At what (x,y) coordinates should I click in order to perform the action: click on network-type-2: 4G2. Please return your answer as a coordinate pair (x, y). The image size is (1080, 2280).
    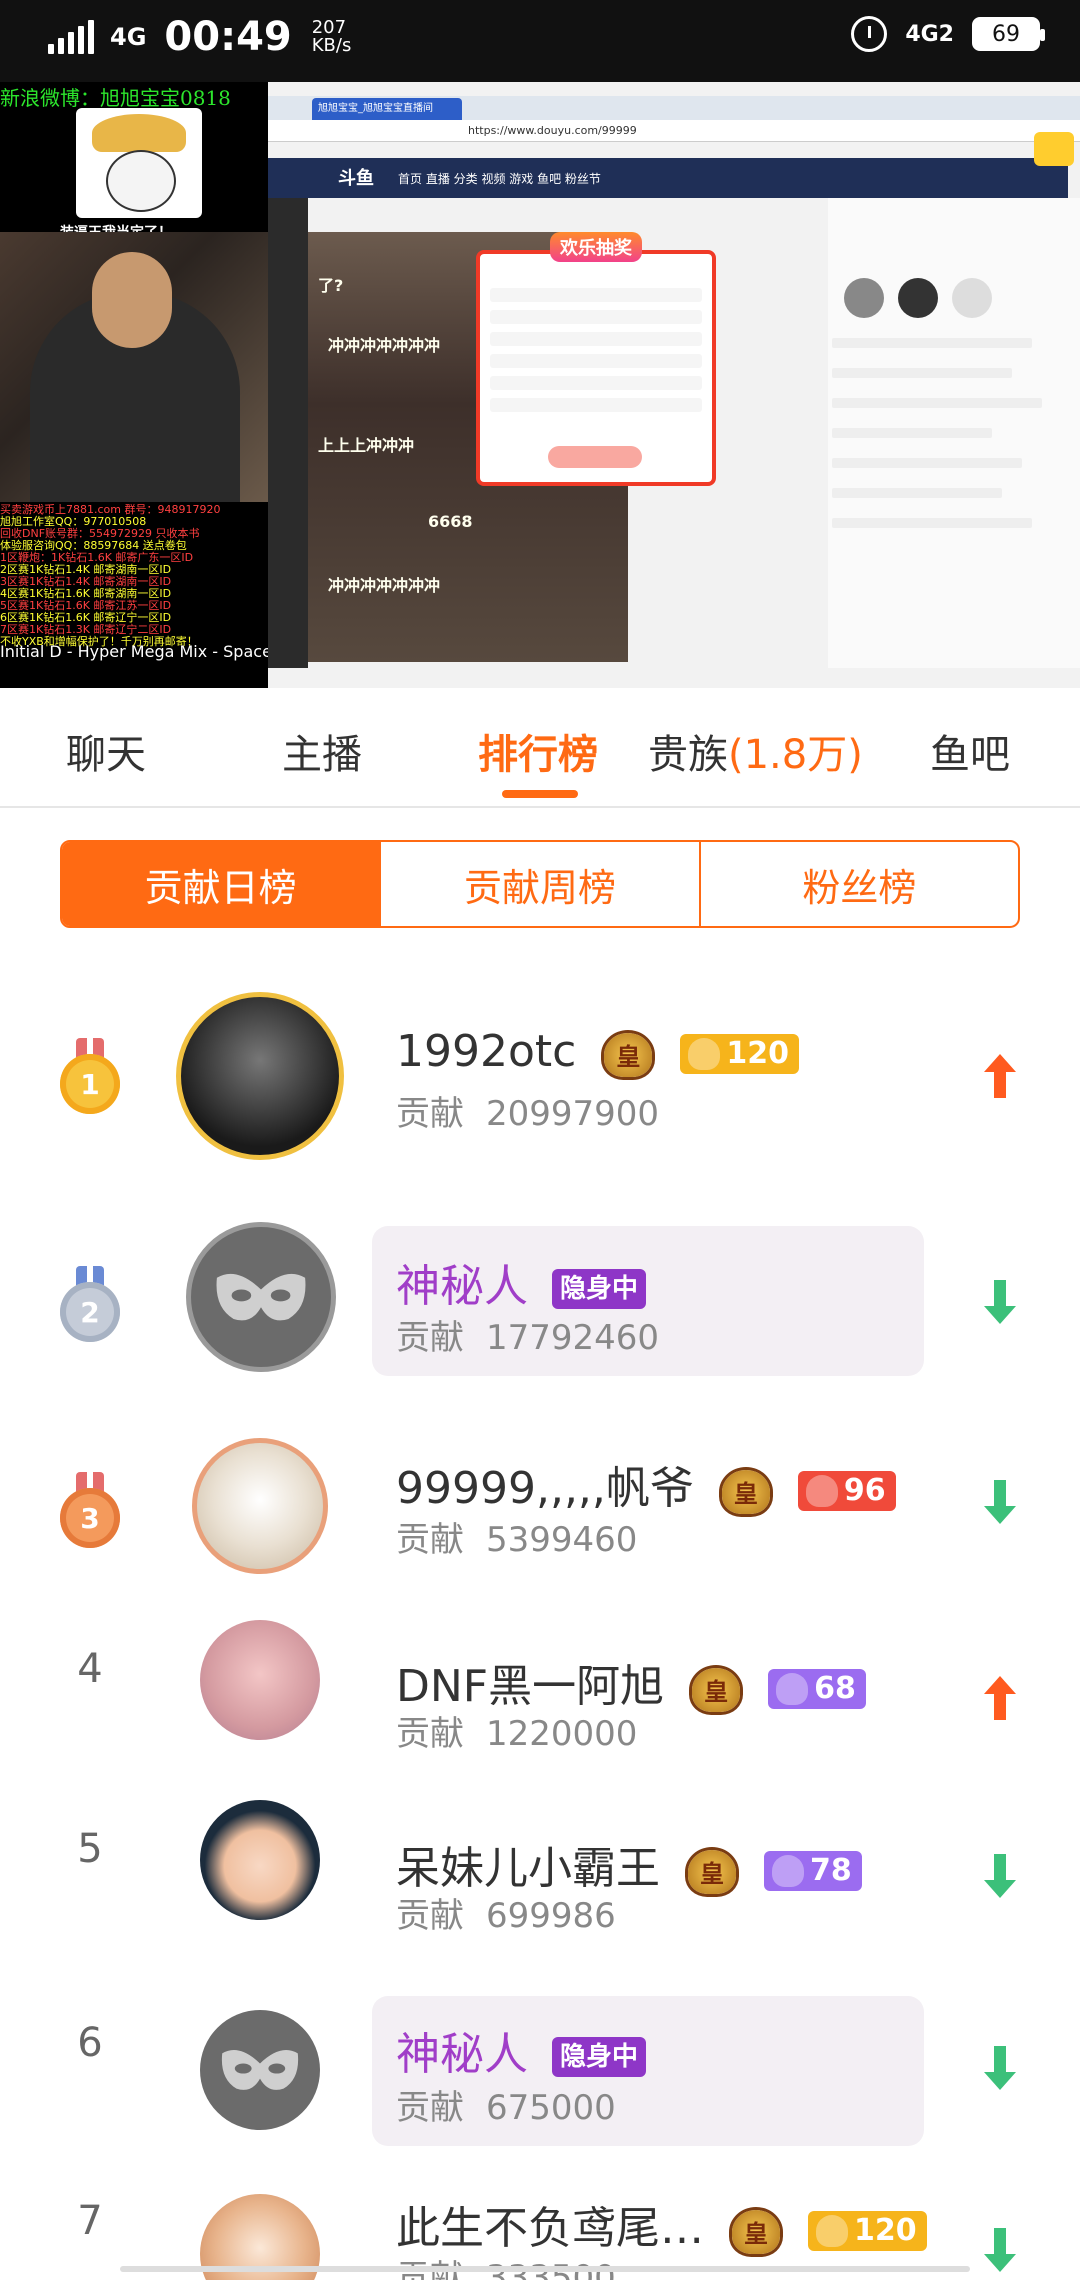
    Looking at the image, I should click on (929, 34).